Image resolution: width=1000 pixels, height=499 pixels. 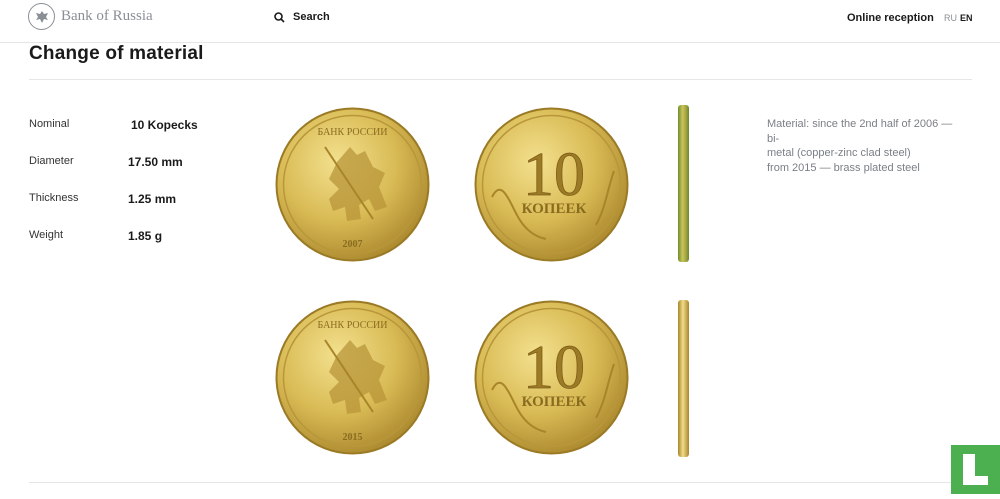 What do you see at coordinates (311, 17) in the screenshot?
I see `search-label: Search` at bounding box center [311, 17].